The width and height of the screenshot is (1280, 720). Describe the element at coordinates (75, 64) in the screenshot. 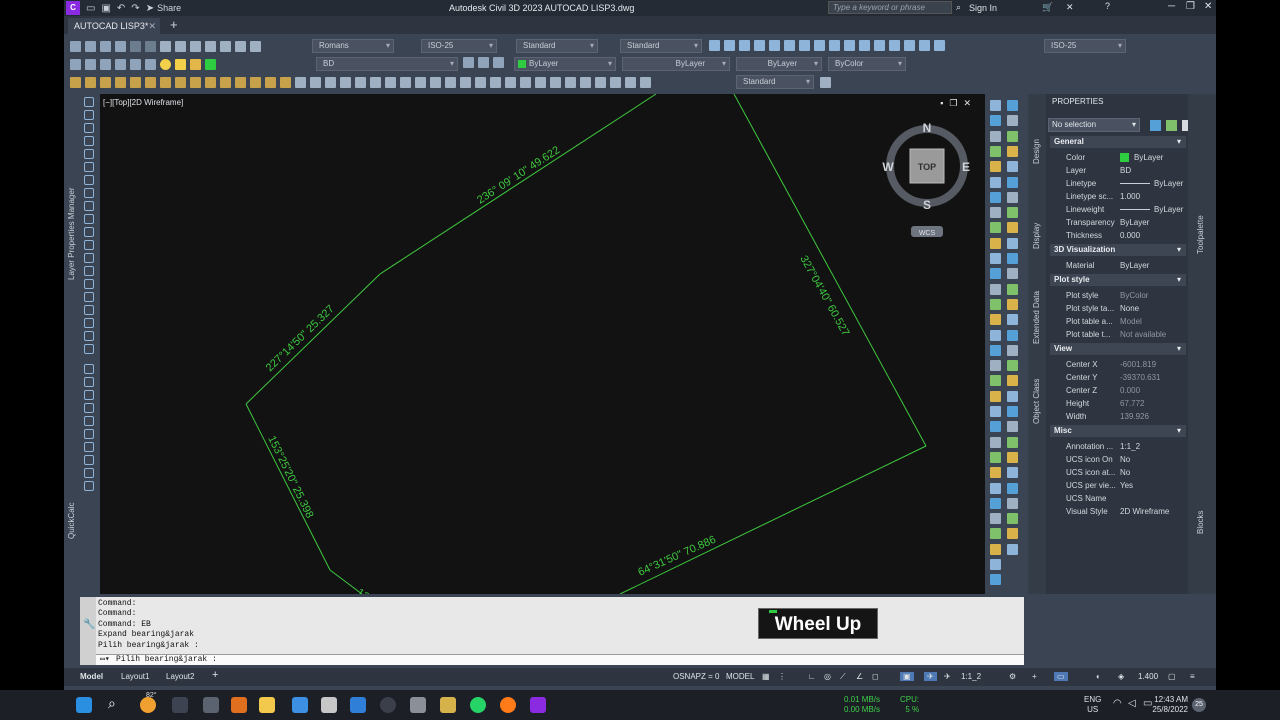

I see `layer-manager-icon` at that location.